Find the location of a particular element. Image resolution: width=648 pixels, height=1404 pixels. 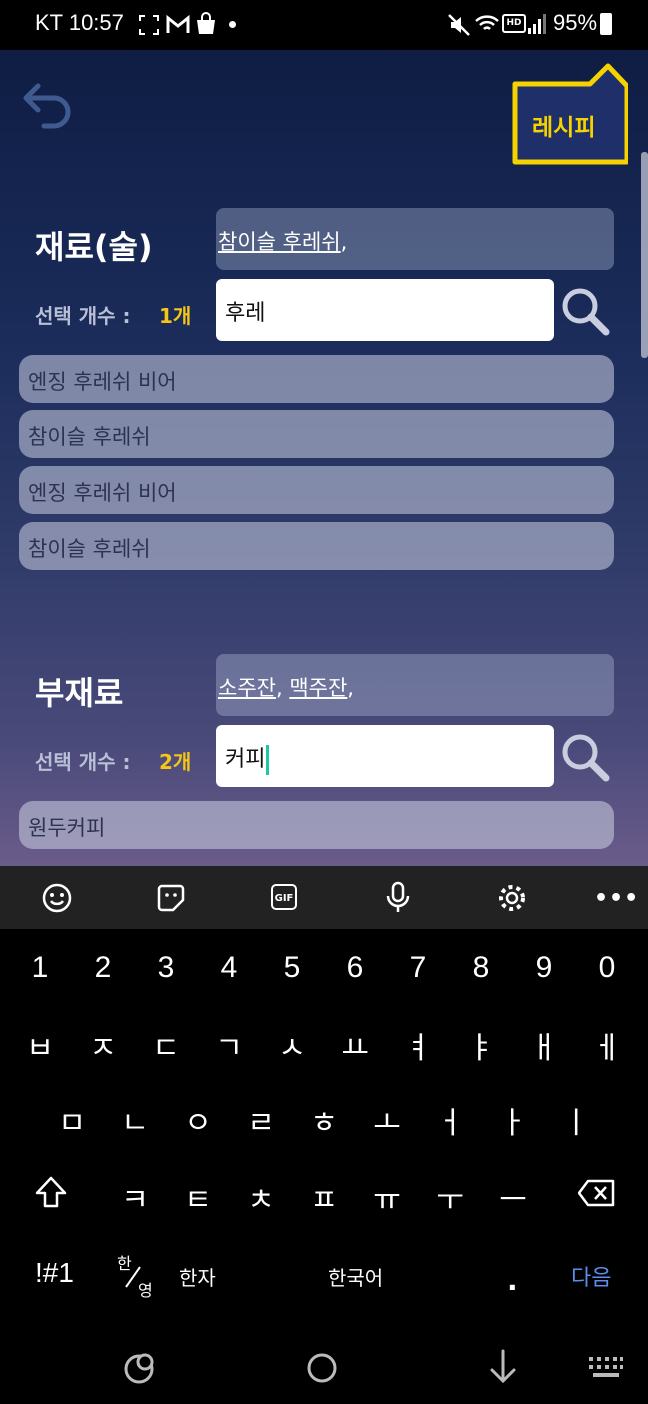

key: 8 is located at coordinates (481, 968).